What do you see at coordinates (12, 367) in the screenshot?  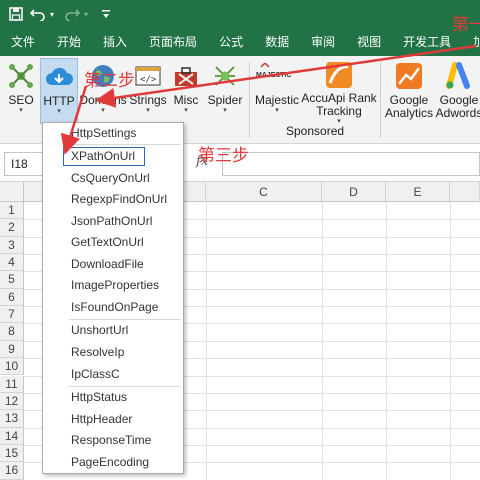 I see `row-header: 10` at bounding box center [12, 367].